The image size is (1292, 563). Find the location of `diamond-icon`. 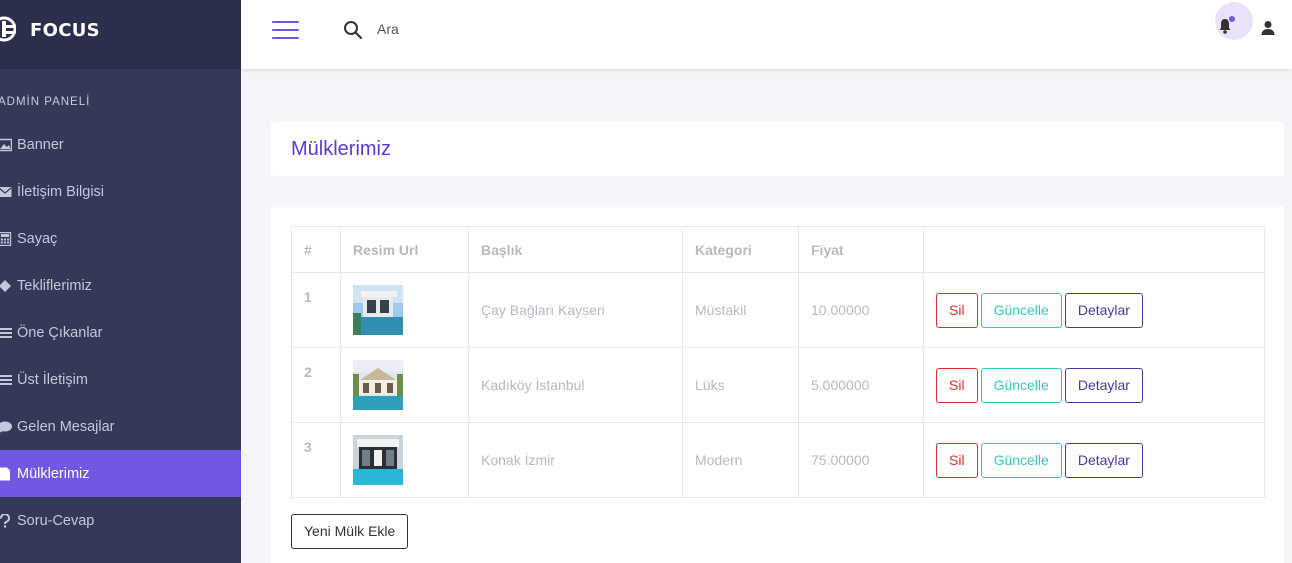

diamond-icon is located at coordinates (6, 286).